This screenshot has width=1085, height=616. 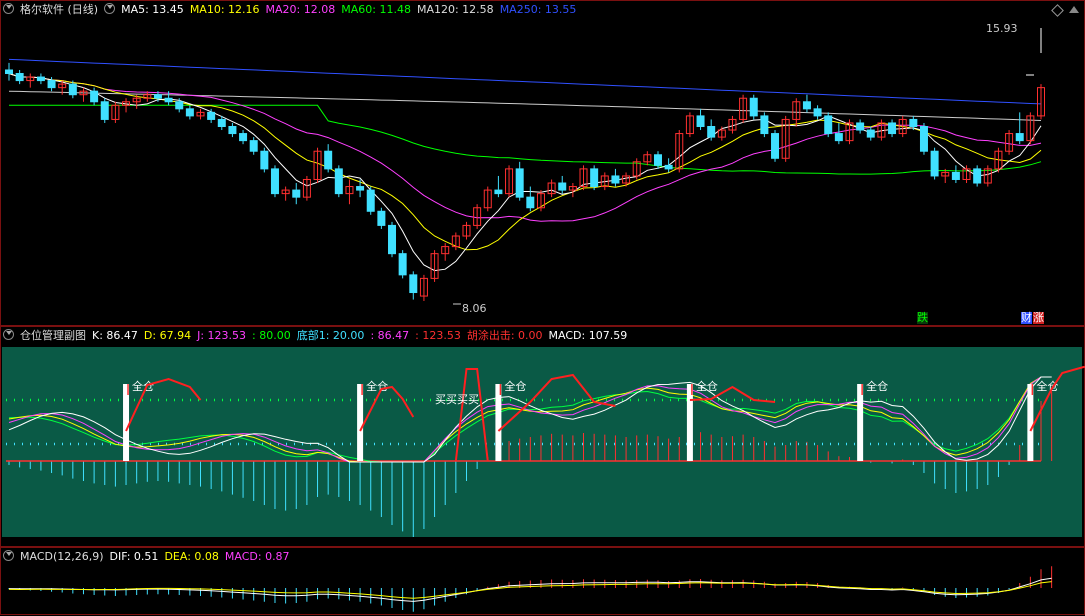 What do you see at coordinates (504, 335) in the screenshot?
I see `exit-value: 胡涂出击: 0.00` at bounding box center [504, 335].